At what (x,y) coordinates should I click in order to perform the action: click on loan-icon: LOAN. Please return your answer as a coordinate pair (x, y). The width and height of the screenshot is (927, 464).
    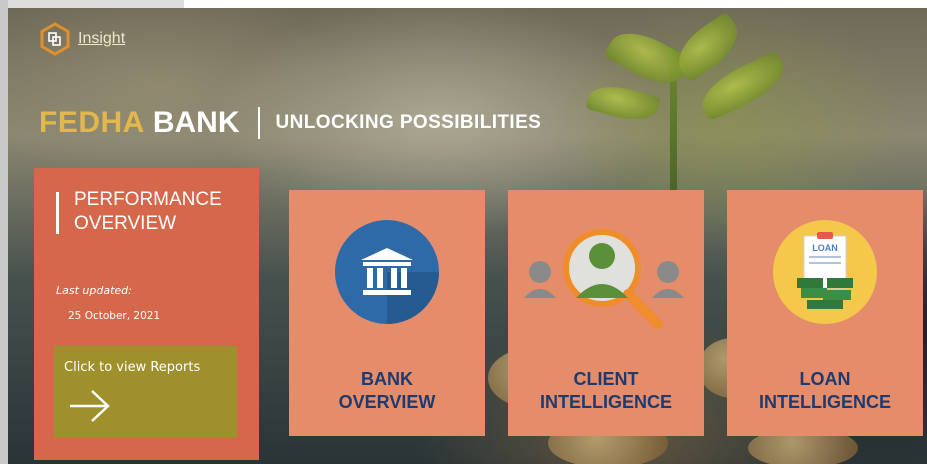
    Looking at the image, I should click on (825, 272).